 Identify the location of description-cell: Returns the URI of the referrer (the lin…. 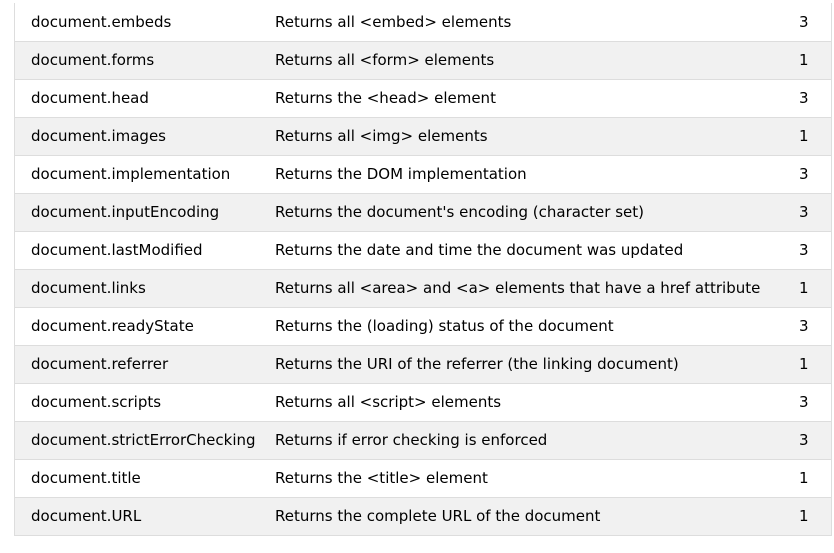
(477, 364).